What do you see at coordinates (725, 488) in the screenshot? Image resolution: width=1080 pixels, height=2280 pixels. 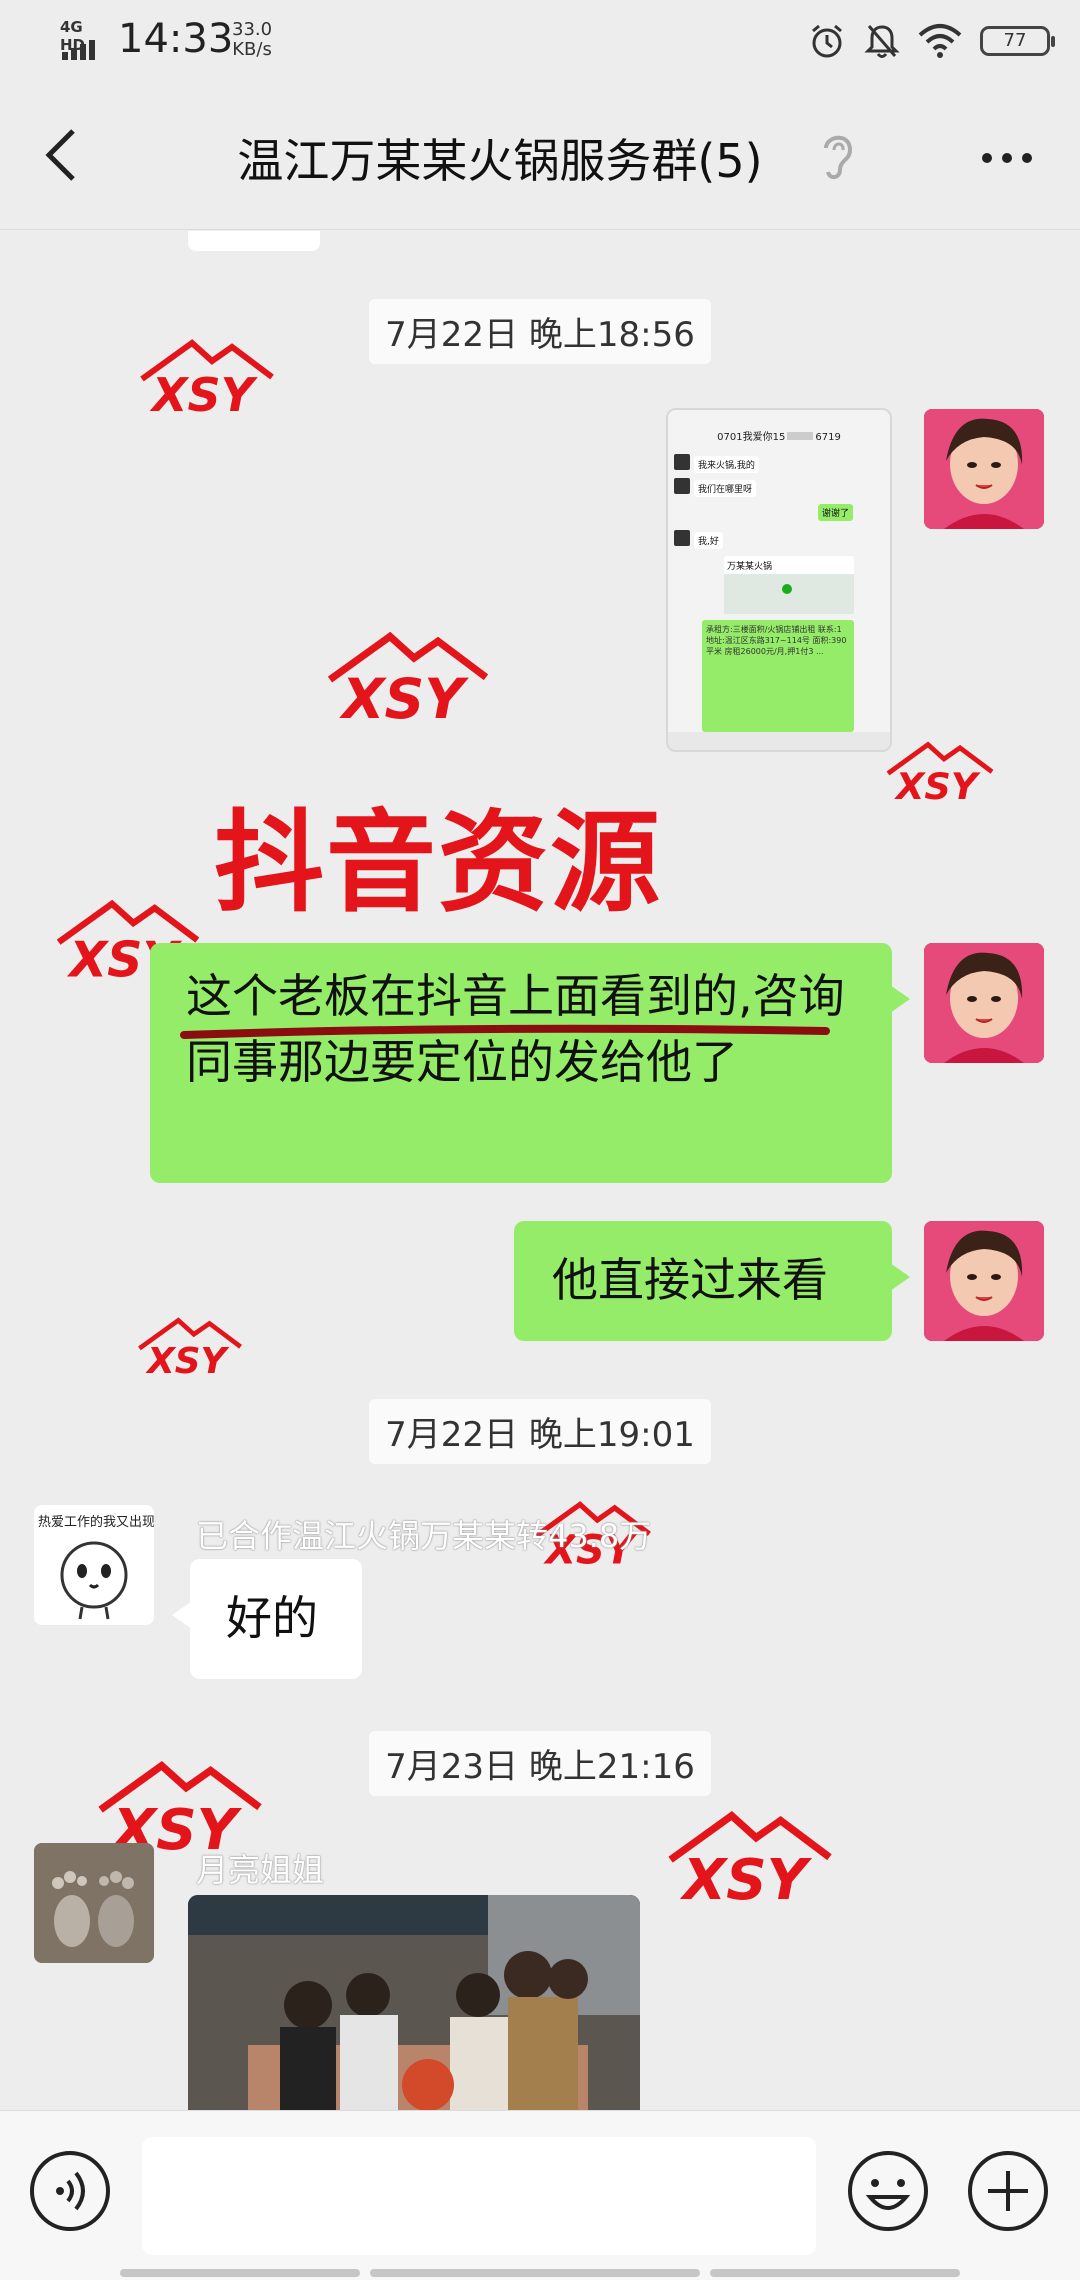 I see `screenshot-row: 我们在哪里呀` at bounding box center [725, 488].